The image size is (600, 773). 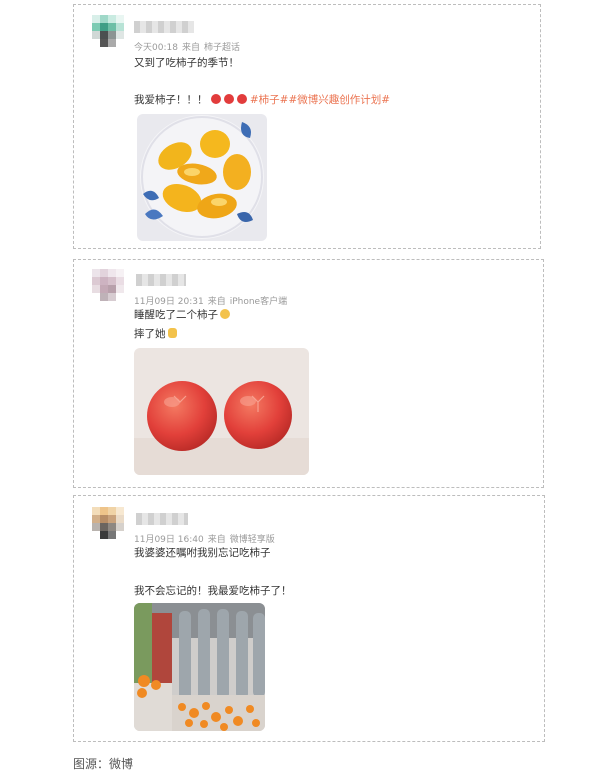 I want to click on post-text: 睡醒吃了二个柿子, so click(x=176, y=315).